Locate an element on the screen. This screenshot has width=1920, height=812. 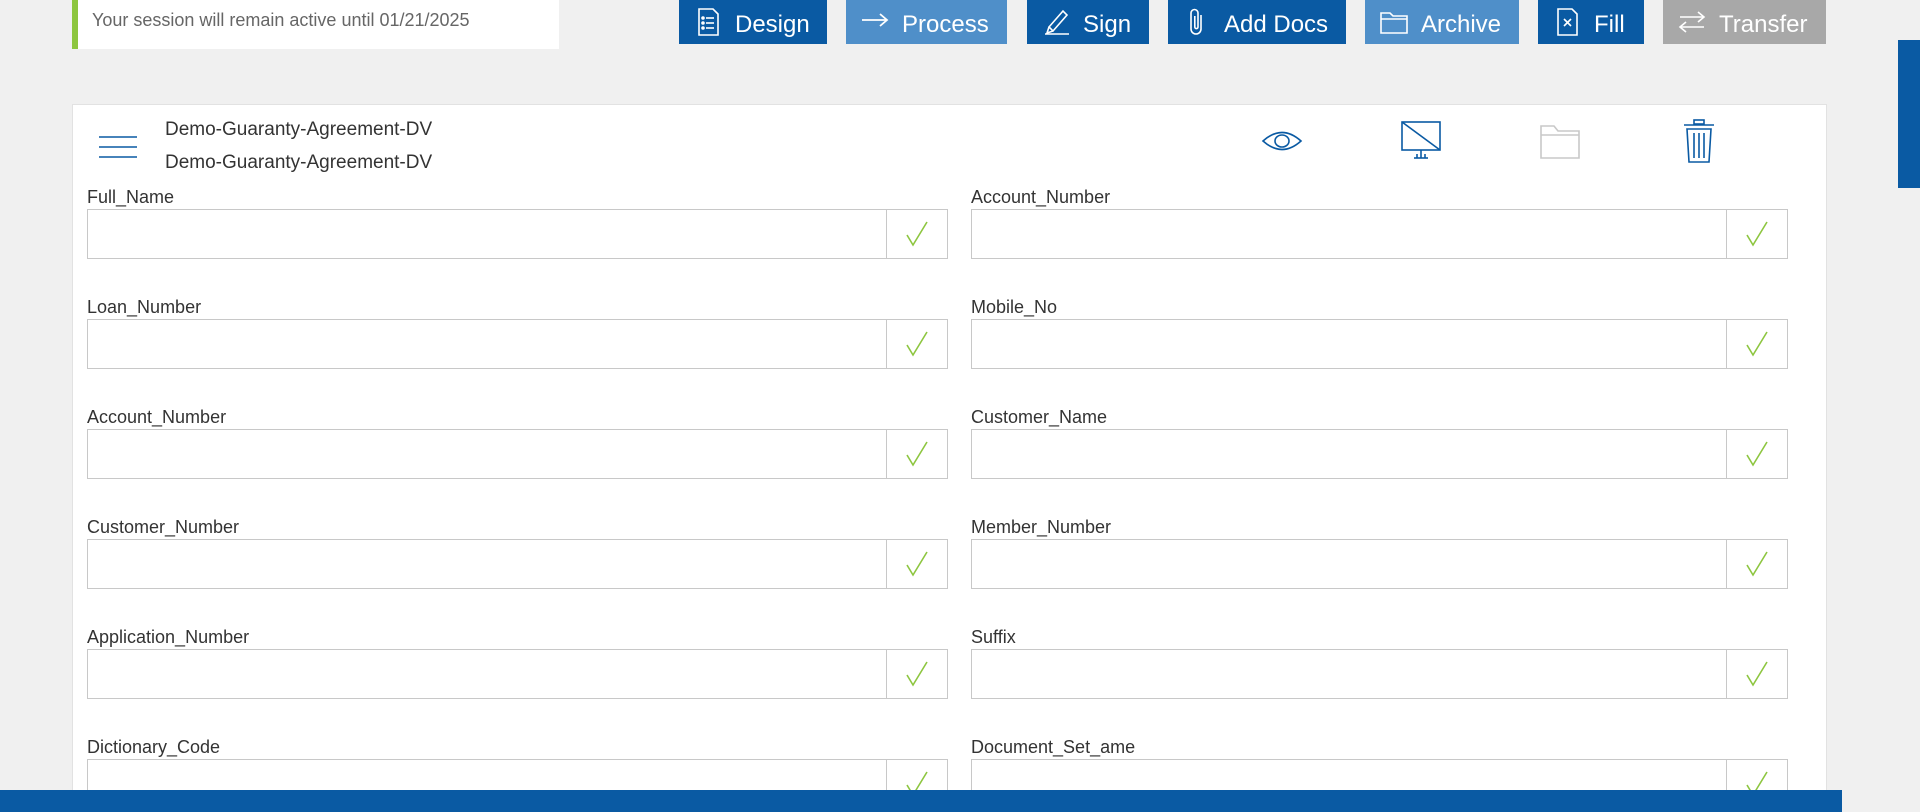
right-field-suffix is located at coordinates (1379, 674).